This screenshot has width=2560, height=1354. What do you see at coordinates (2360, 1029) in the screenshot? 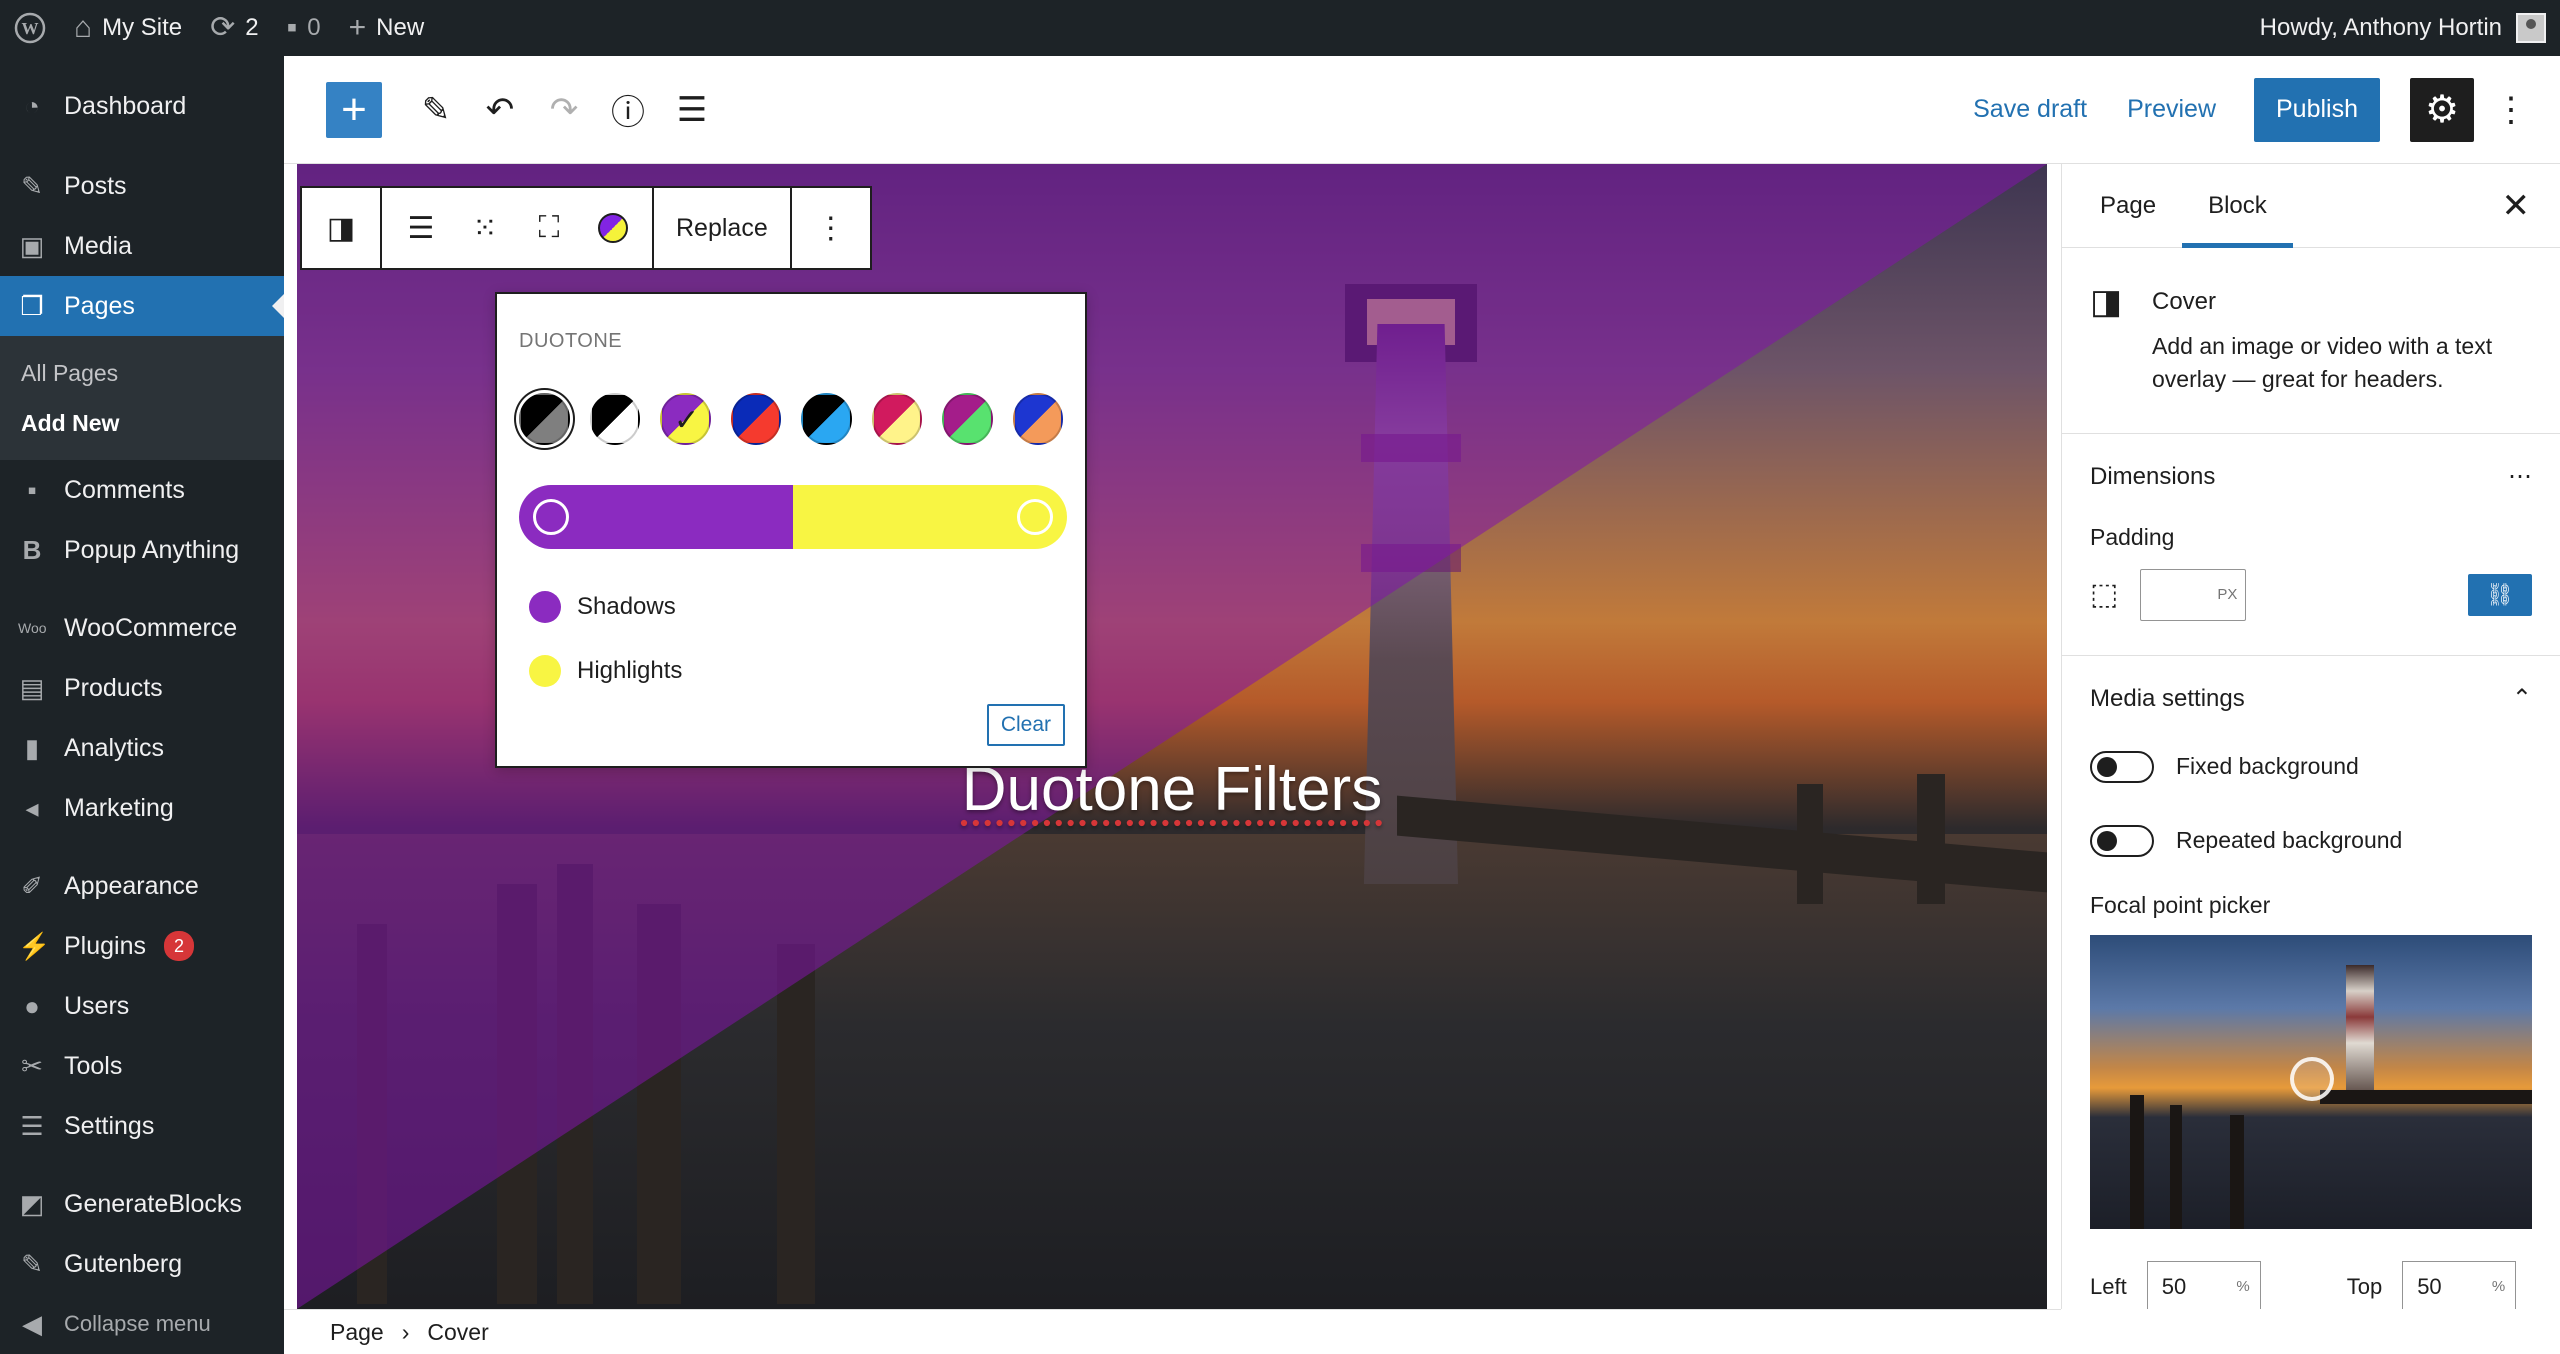
I see `focal-lighthouse` at bounding box center [2360, 1029].